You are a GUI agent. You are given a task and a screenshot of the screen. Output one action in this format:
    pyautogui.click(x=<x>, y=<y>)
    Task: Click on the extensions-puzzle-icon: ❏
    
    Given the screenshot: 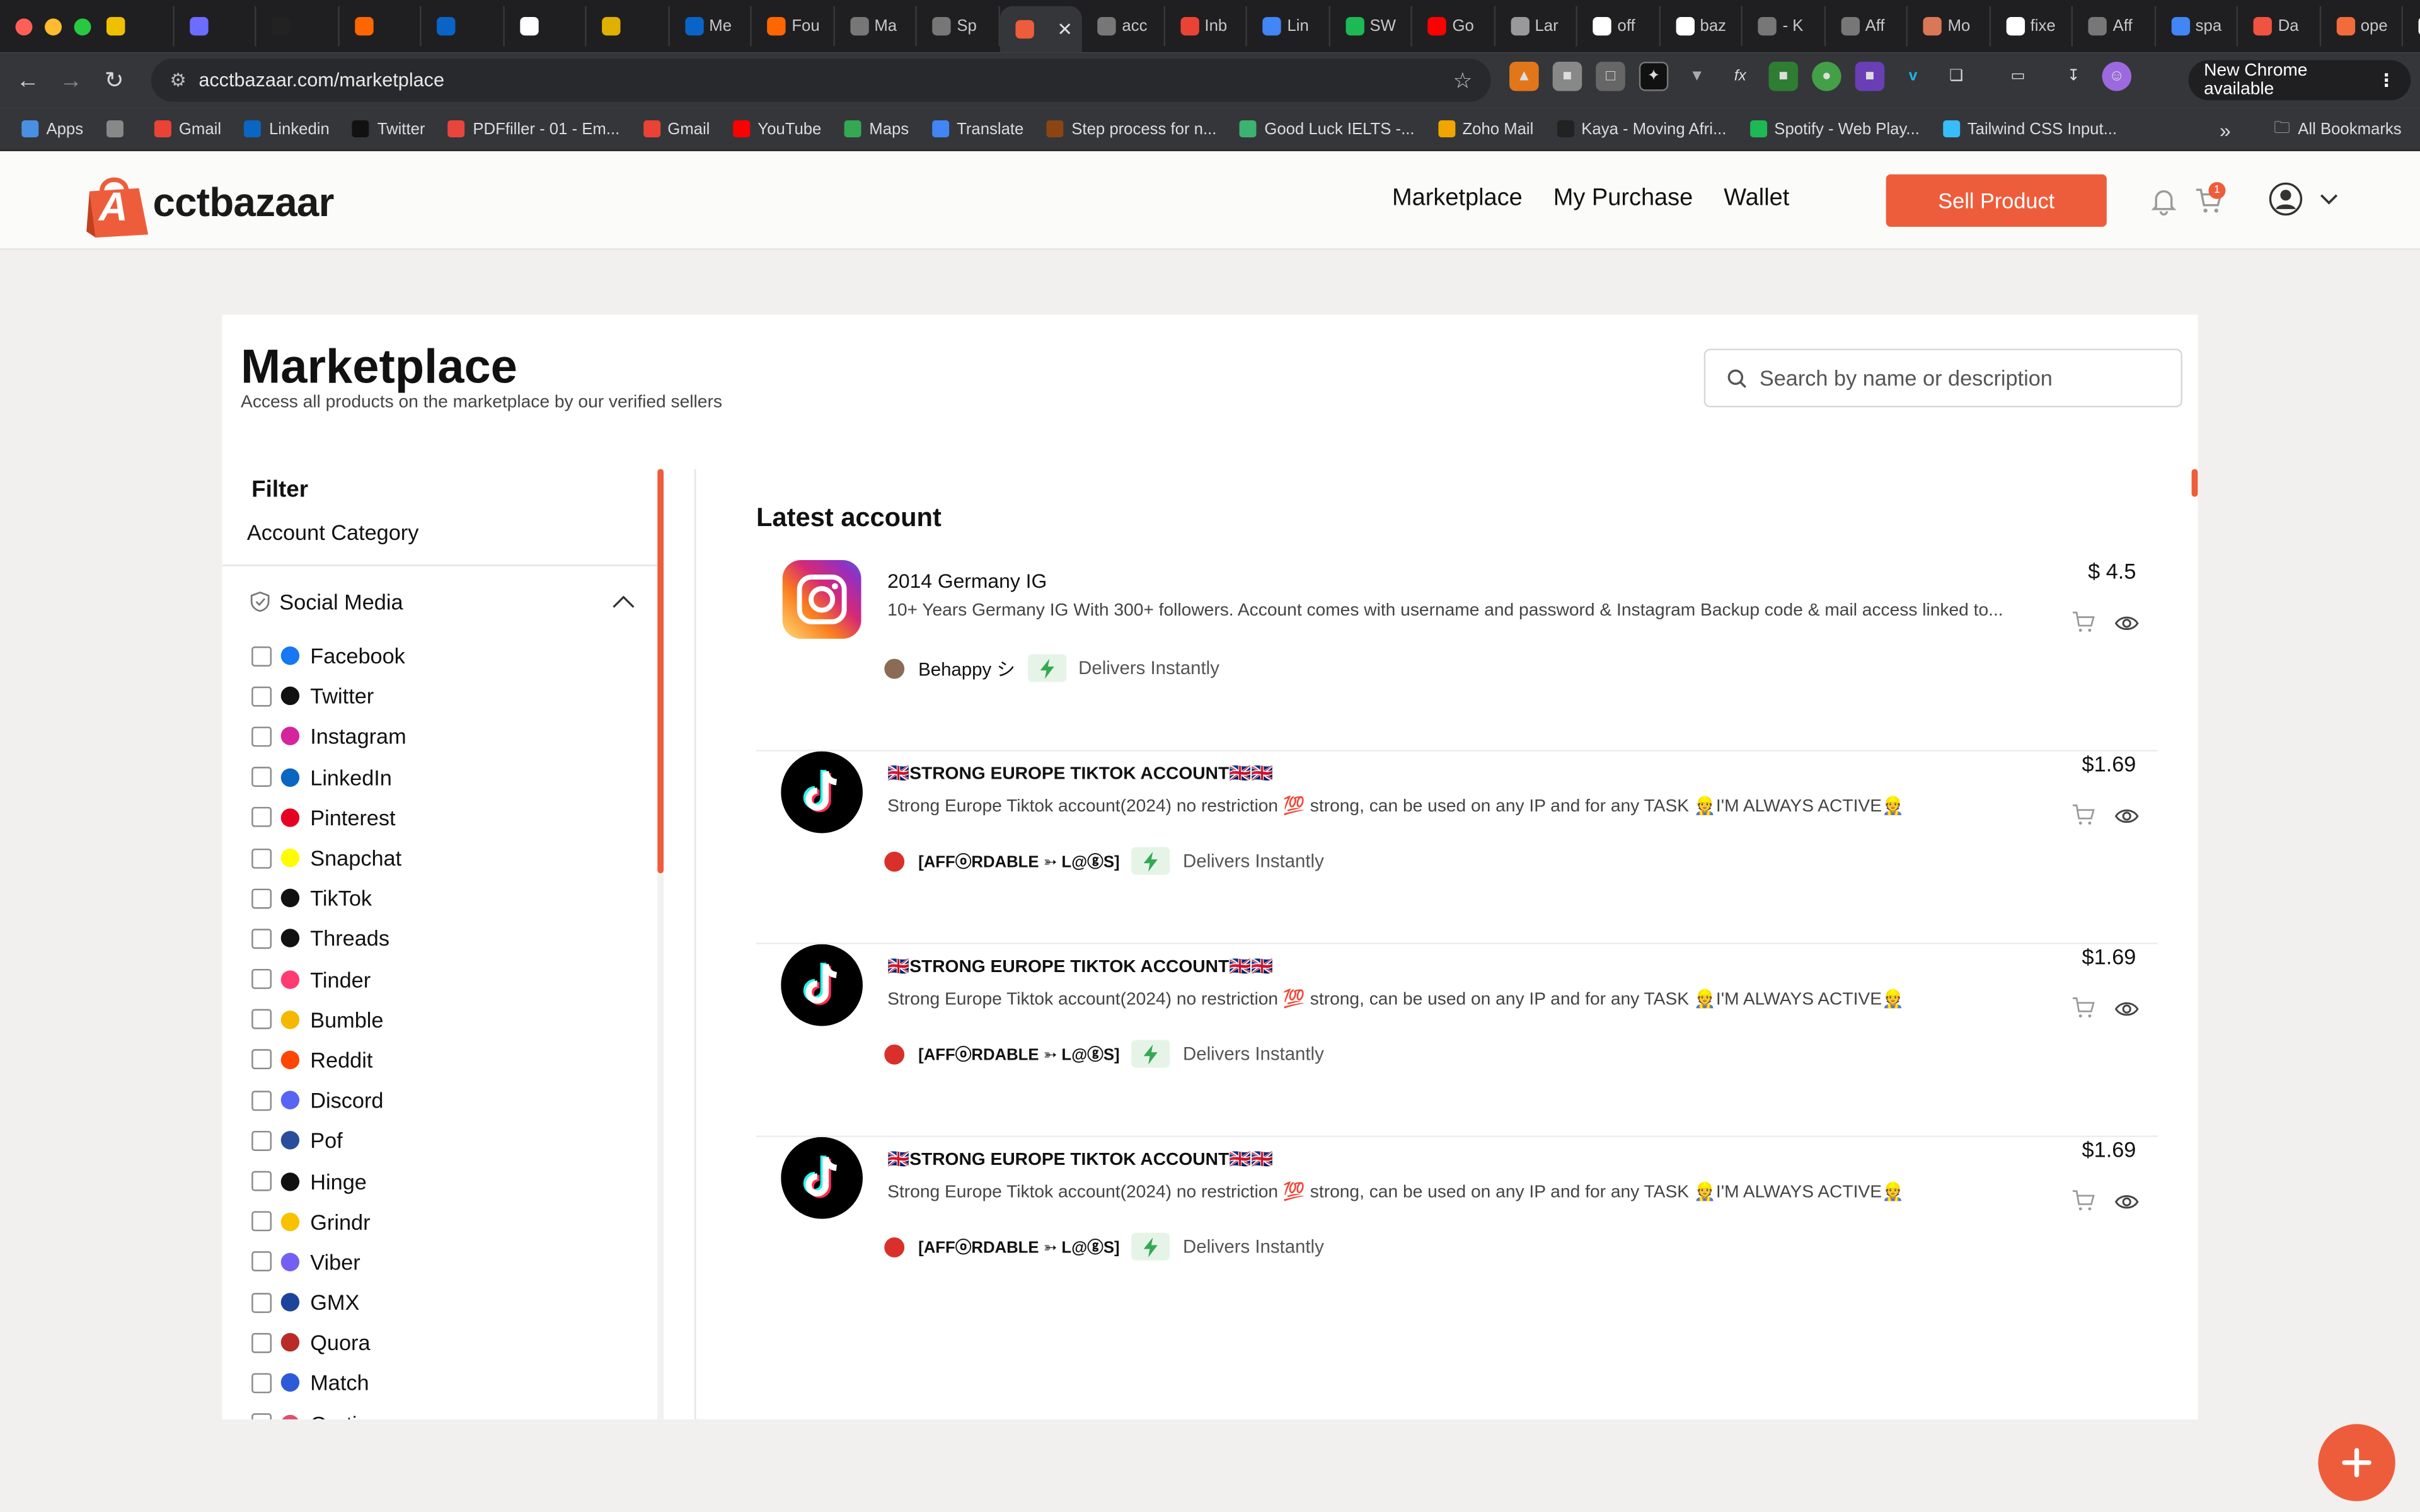 What is the action you would take?
    pyautogui.click(x=1957, y=76)
    